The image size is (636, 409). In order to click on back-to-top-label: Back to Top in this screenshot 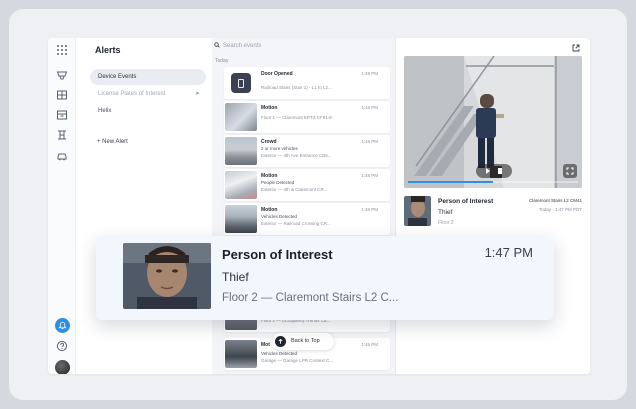, I will do `click(305, 341)`.